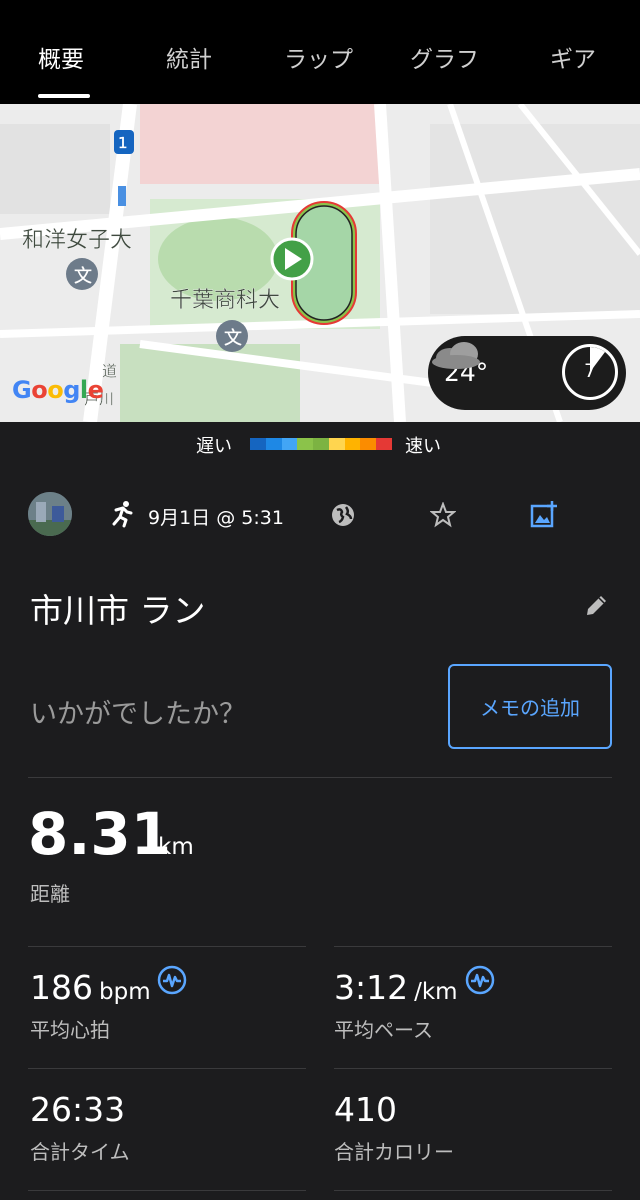 The width and height of the screenshot is (640, 1200). What do you see at coordinates (138, 711) in the screenshot?
I see `how-was-it-prompt: いかがでしたか？` at bounding box center [138, 711].